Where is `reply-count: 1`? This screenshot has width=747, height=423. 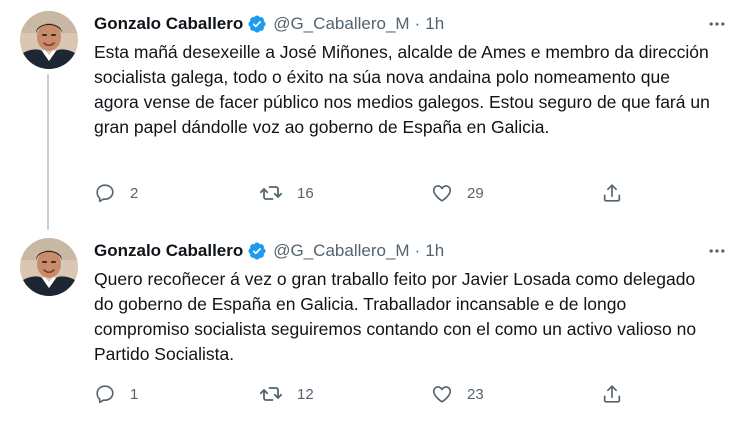 reply-count: 1 is located at coordinates (134, 394).